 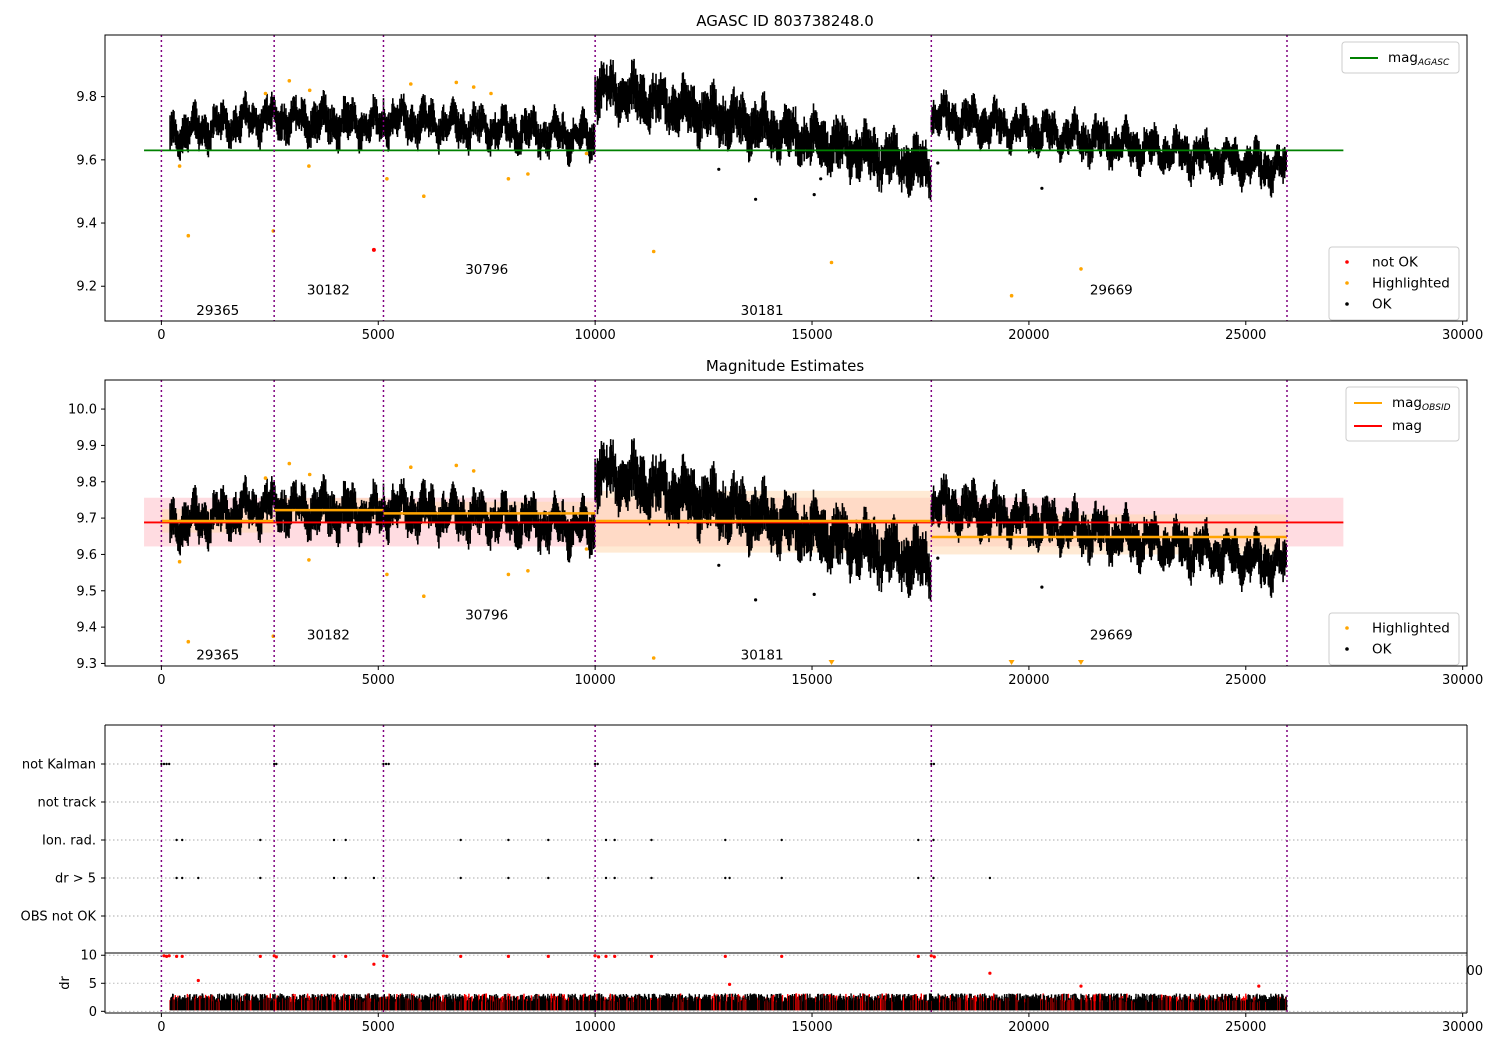 What do you see at coordinates (1245, 680) in the screenshot?
I see `estimates-x-tick-label: 25000` at bounding box center [1245, 680].